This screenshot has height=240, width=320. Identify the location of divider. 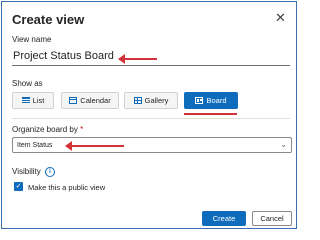
(151, 118).